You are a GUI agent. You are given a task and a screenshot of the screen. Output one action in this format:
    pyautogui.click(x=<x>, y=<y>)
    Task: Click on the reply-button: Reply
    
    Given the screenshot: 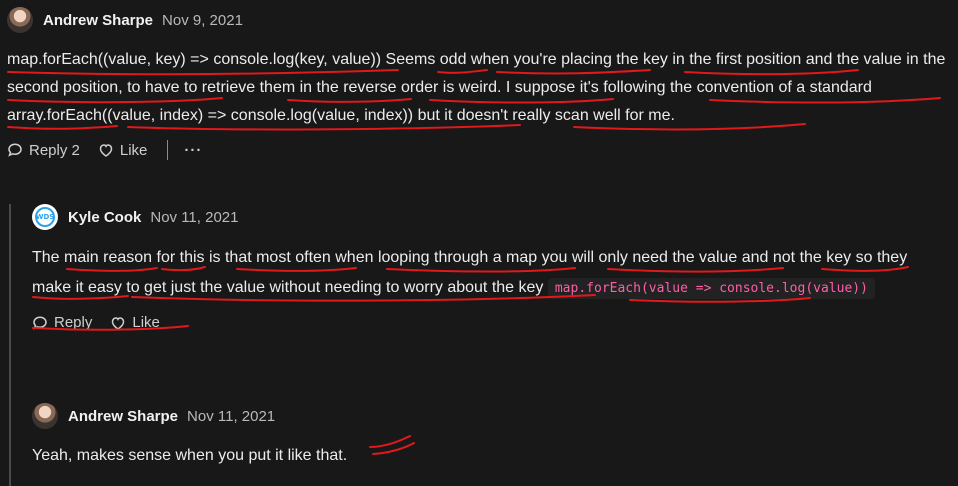 What is the action you would take?
    pyautogui.click(x=62, y=322)
    